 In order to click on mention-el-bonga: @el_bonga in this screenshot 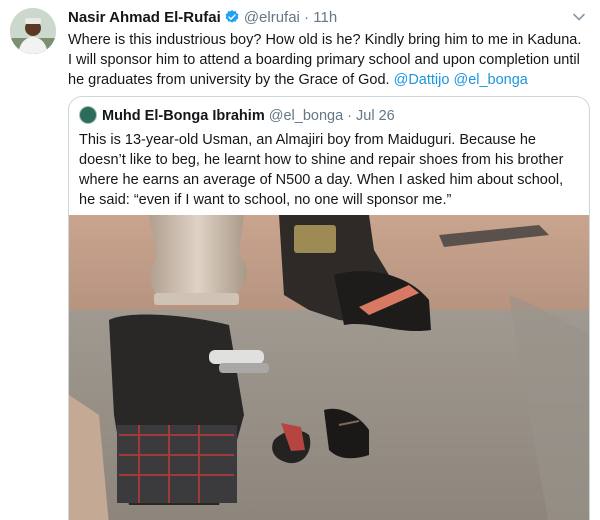, I will do `click(490, 80)`.